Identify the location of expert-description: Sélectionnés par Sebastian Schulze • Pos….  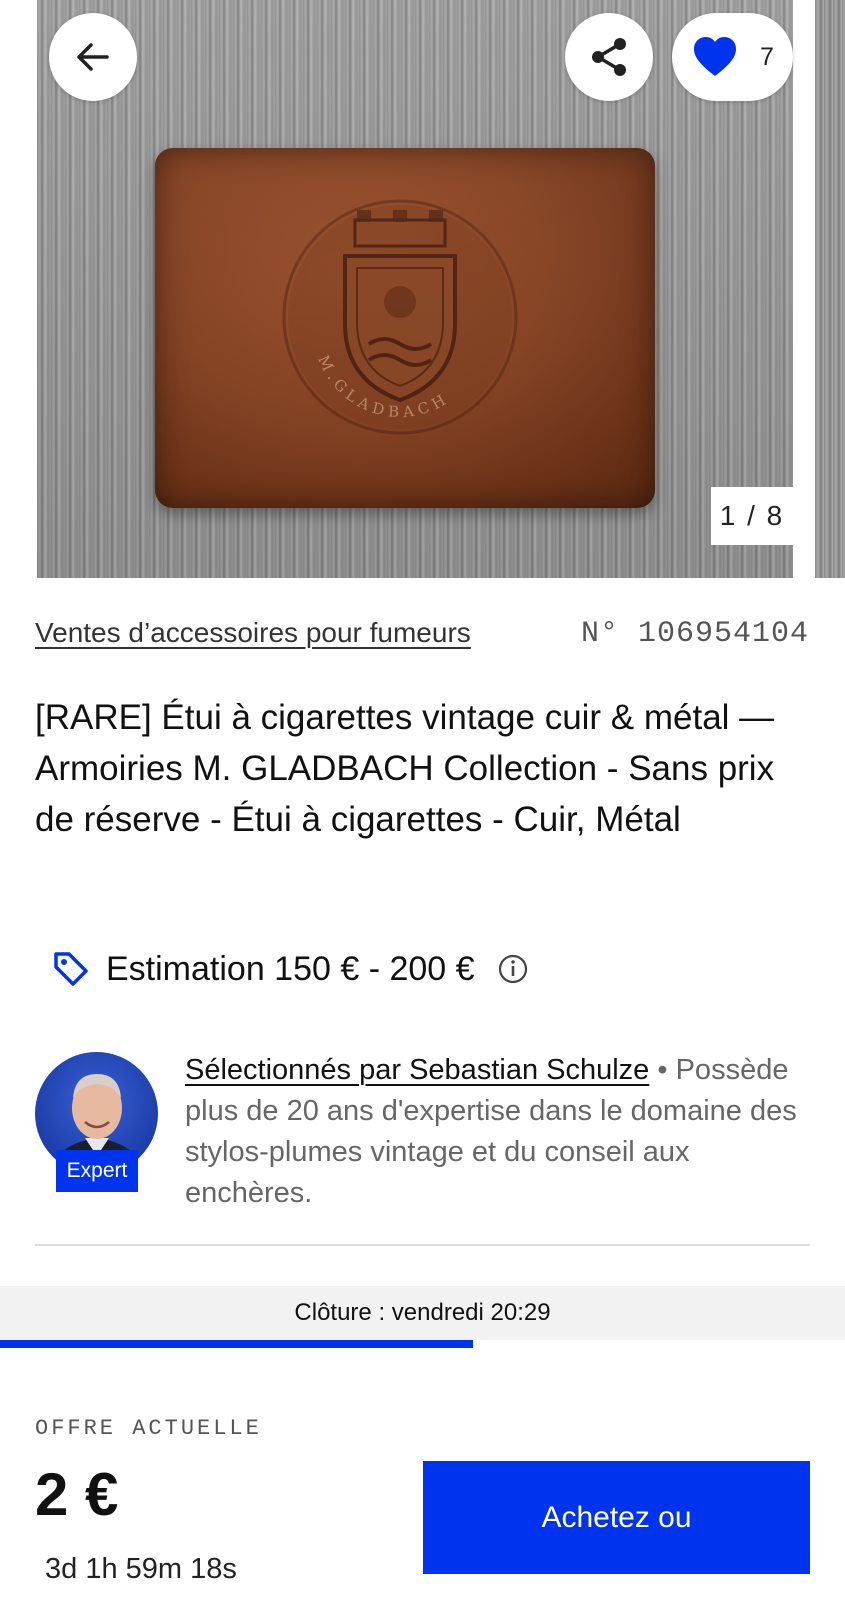
(495, 1132).